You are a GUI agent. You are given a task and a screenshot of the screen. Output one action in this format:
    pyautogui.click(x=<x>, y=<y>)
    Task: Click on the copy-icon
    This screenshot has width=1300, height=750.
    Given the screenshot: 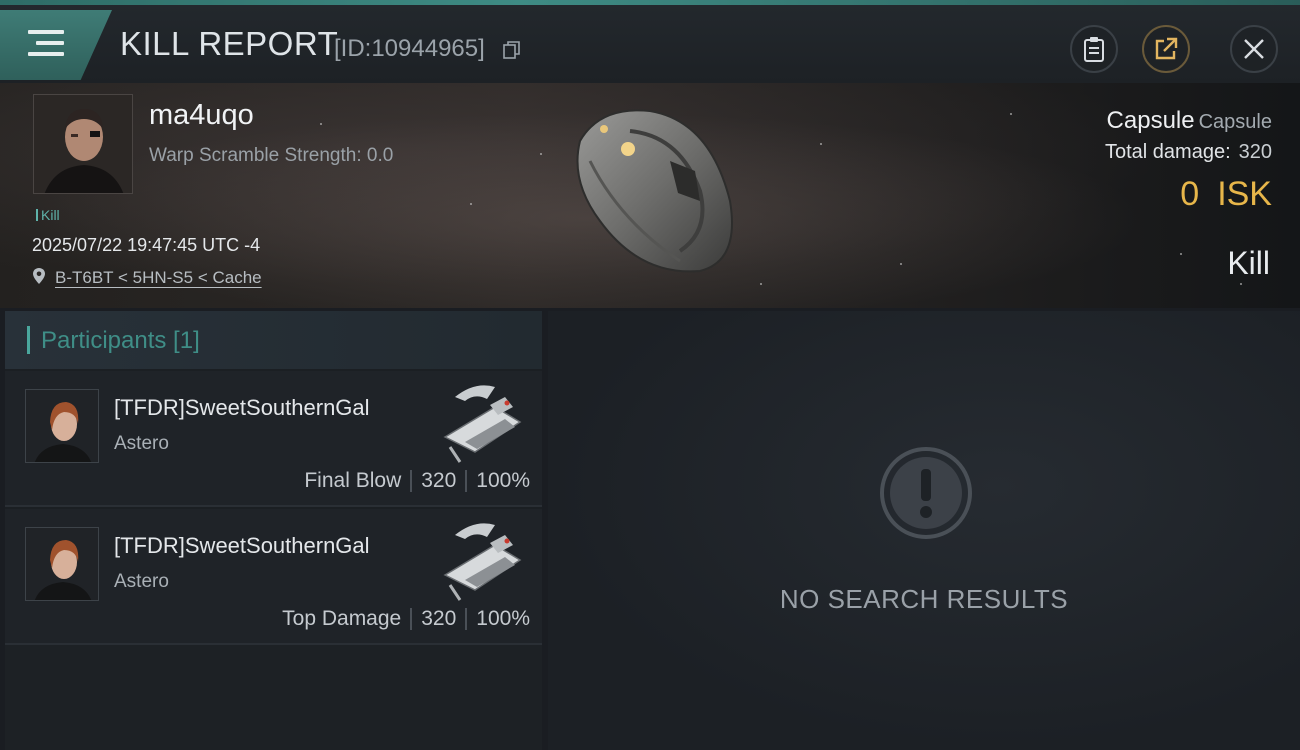 What is the action you would take?
    pyautogui.click(x=512, y=50)
    